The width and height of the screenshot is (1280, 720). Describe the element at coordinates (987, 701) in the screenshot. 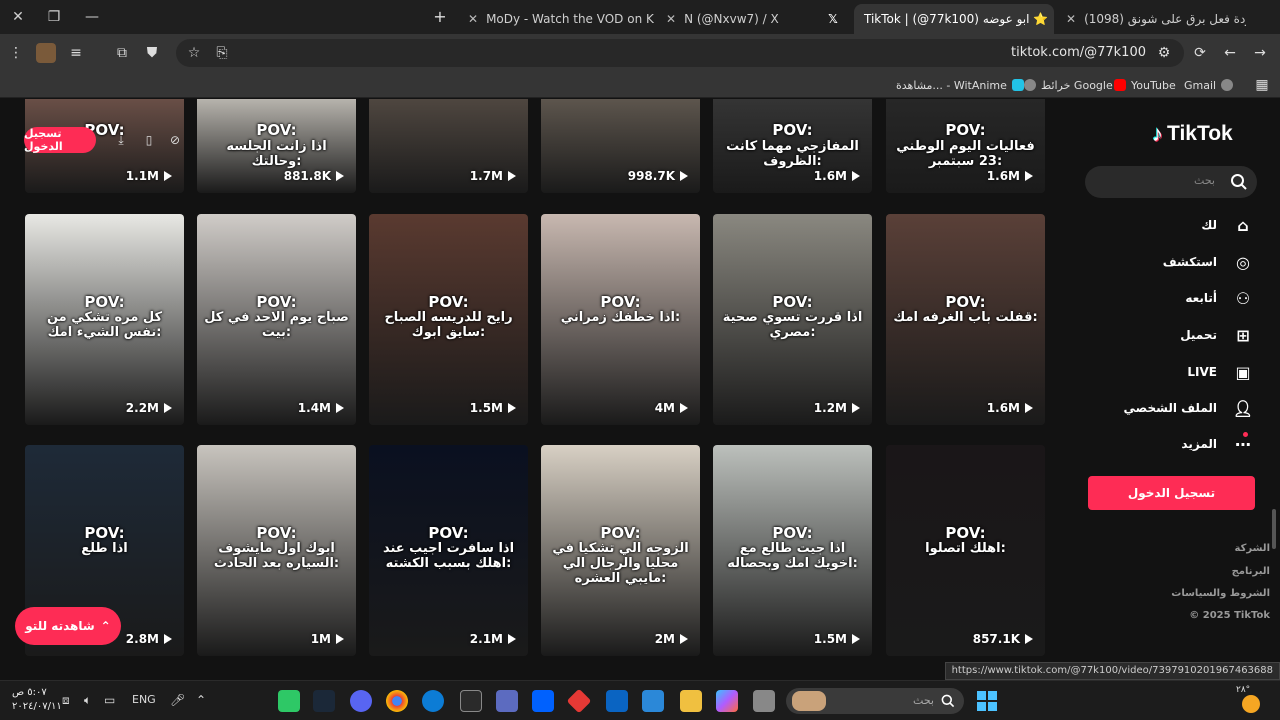

I see `windows-start-icon` at that location.